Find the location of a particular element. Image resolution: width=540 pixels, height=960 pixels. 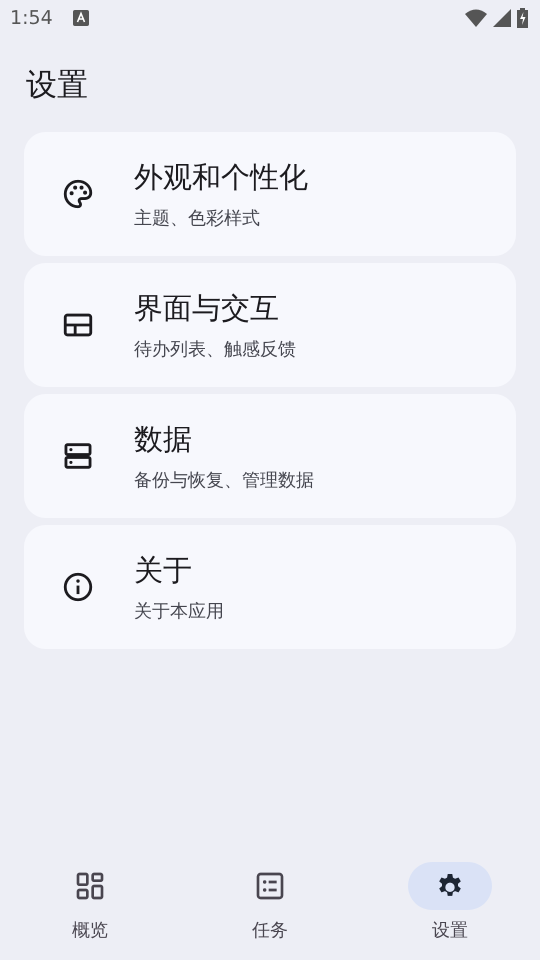

nav-label: 任务 is located at coordinates (270, 930).